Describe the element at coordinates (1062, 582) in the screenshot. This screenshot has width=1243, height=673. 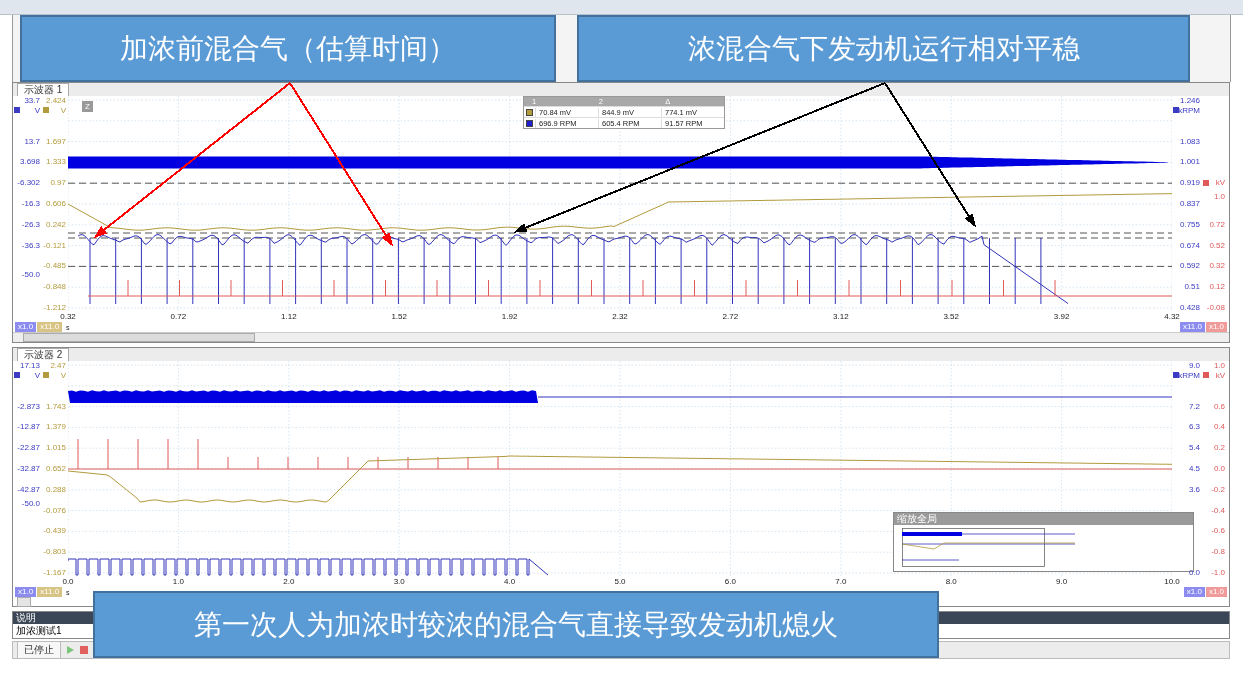
I see `axis-tick-label: 9.0` at that location.